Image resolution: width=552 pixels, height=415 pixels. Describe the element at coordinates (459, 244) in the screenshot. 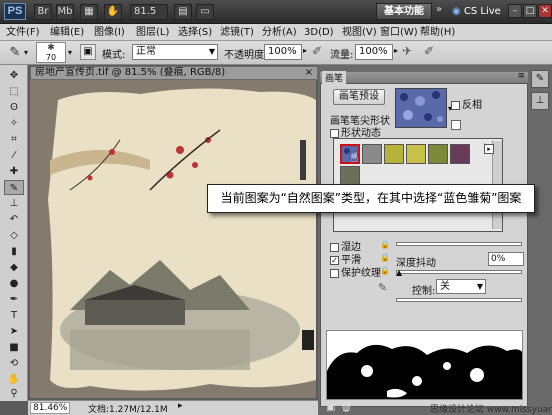

I see `slider-track` at that location.